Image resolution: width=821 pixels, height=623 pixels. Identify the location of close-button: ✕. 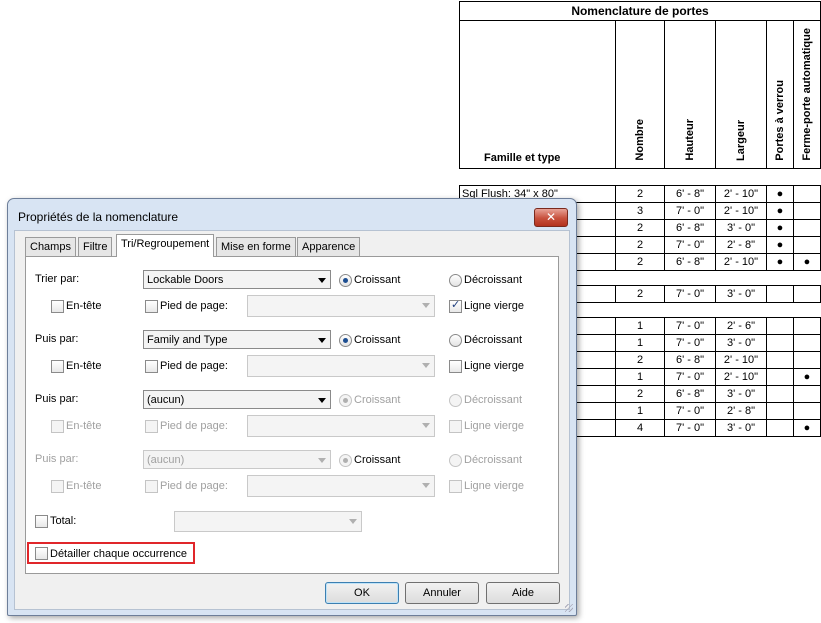
(551, 217).